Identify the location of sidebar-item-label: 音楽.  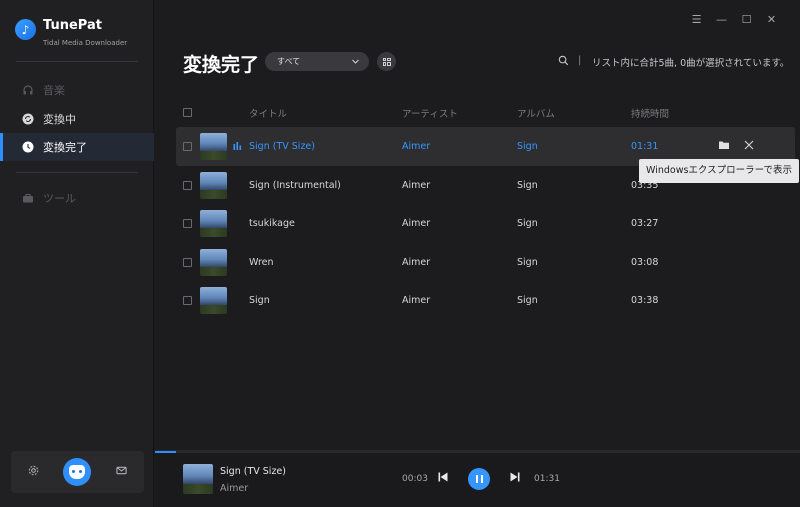
(54, 90).